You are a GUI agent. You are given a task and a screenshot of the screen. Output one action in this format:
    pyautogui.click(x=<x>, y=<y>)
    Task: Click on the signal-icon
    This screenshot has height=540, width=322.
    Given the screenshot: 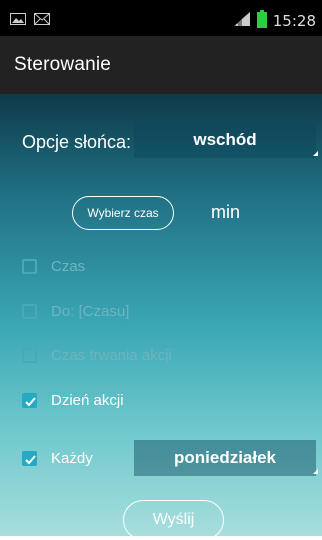 What is the action you would take?
    pyautogui.click(x=242, y=21)
    